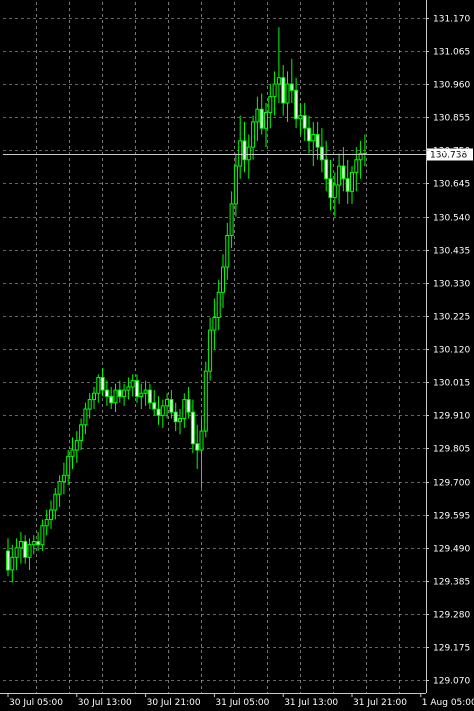 This screenshot has width=474, height=711. What do you see at coordinates (451, 450) in the screenshot?
I see `y-tick-label: 129.805` at bounding box center [451, 450].